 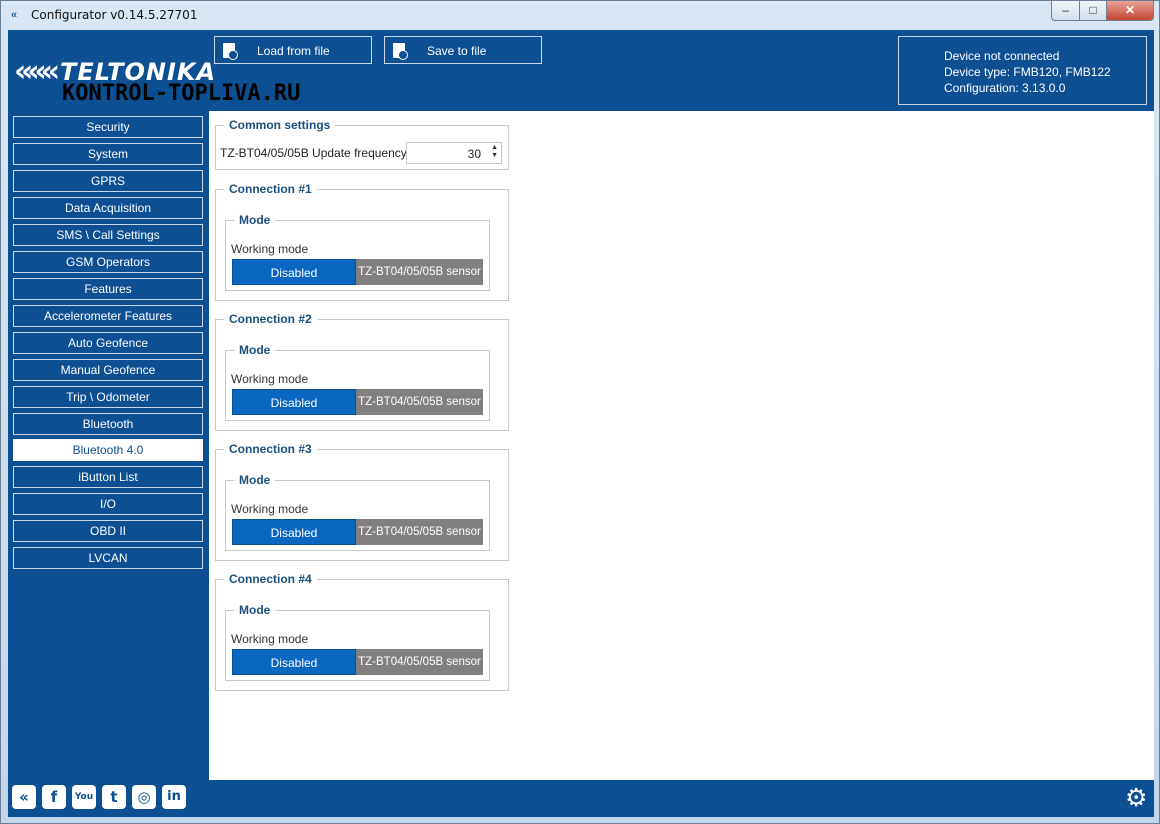 What do you see at coordinates (108, 531) in the screenshot?
I see `sidebar-item-obd-ii: OBD II` at bounding box center [108, 531].